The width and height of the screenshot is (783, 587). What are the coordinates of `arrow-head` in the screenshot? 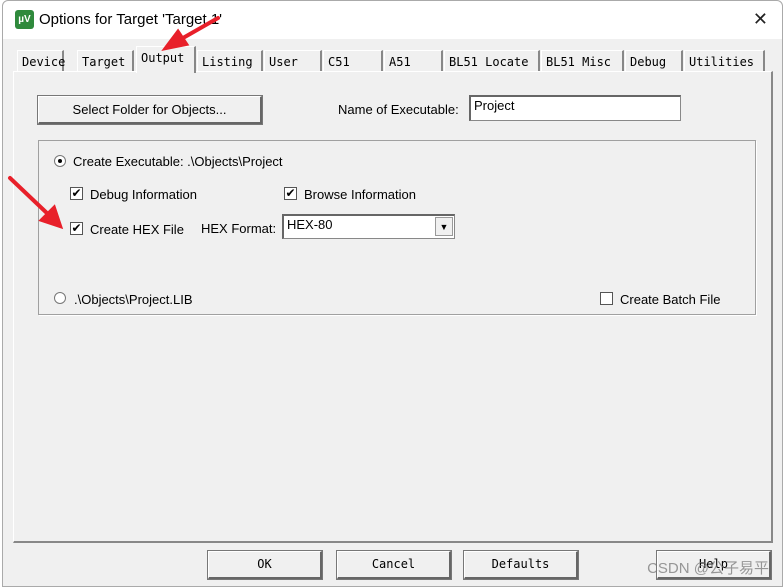 It's located at (175, 39).